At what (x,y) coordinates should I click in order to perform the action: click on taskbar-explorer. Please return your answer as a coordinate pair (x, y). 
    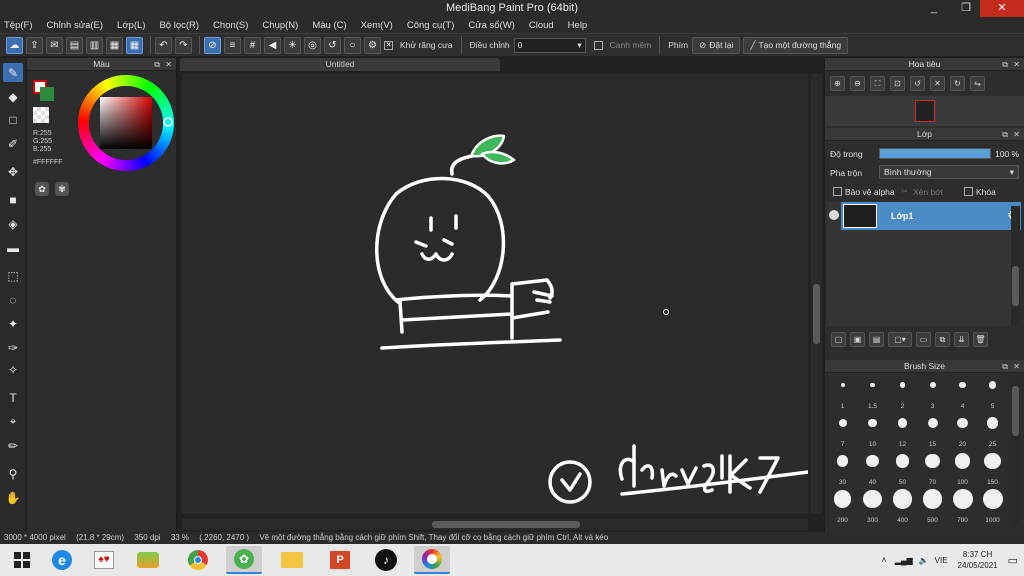
    Looking at the image, I should click on (292, 560).